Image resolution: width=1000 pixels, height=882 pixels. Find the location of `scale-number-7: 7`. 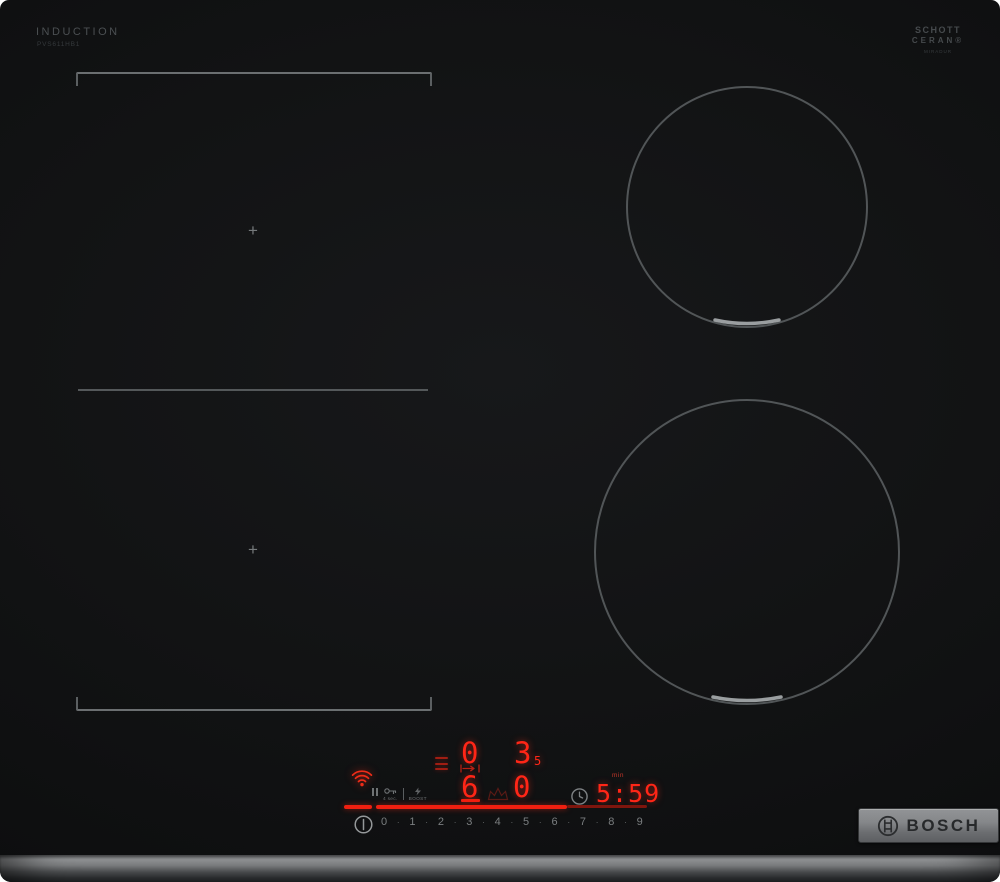

scale-number-7: 7 is located at coordinates (583, 822).